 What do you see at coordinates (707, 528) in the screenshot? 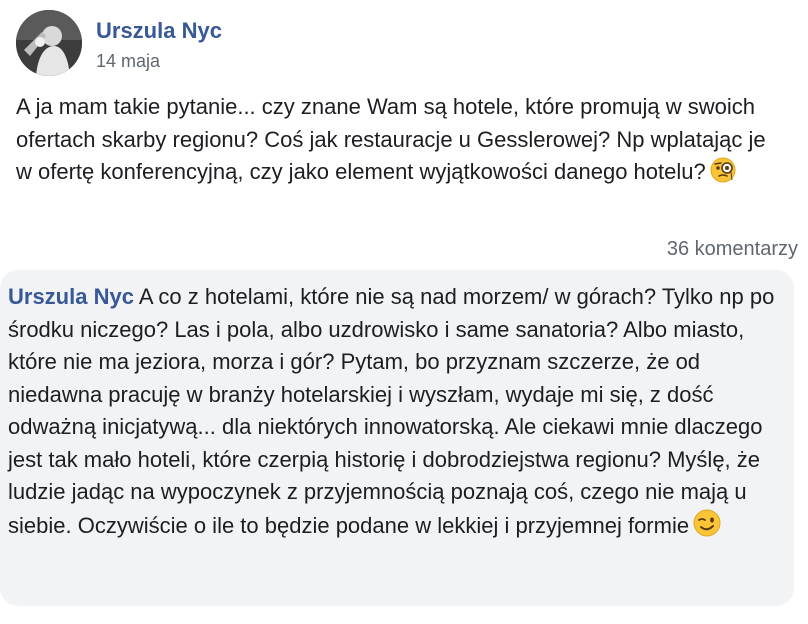
I see `winking-face-emoji-icon` at bounding box center [707, 528].